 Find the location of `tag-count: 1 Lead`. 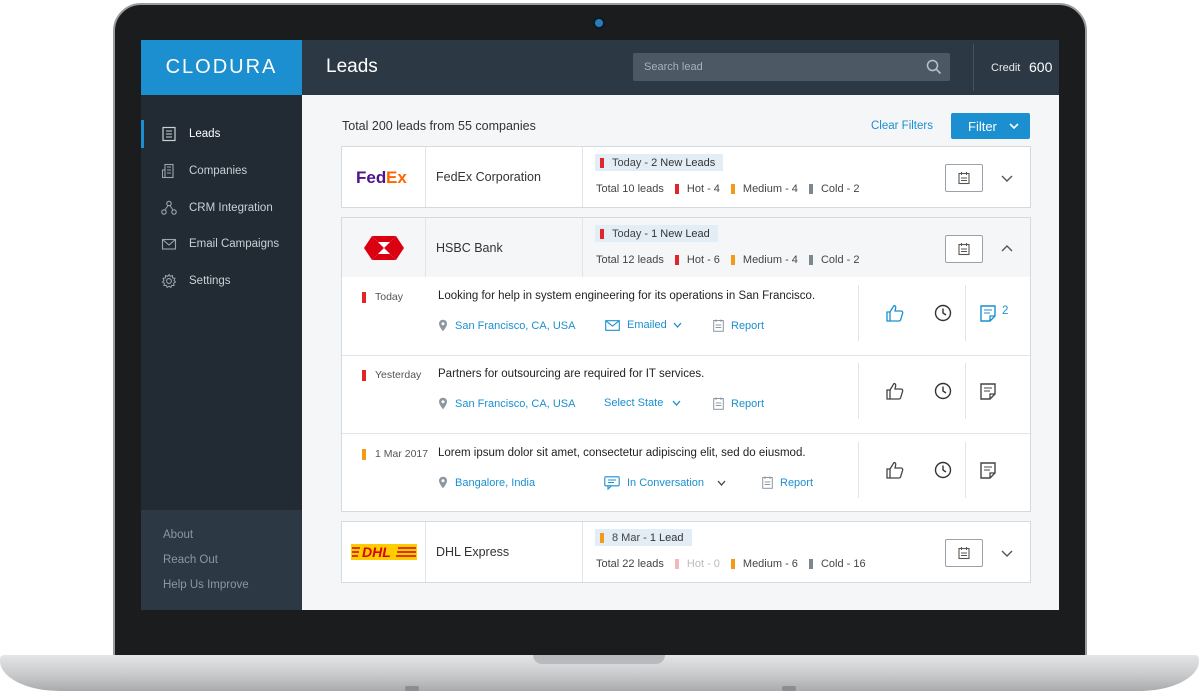

tag-count: 1 Lead is located at coordinates (666, 537).